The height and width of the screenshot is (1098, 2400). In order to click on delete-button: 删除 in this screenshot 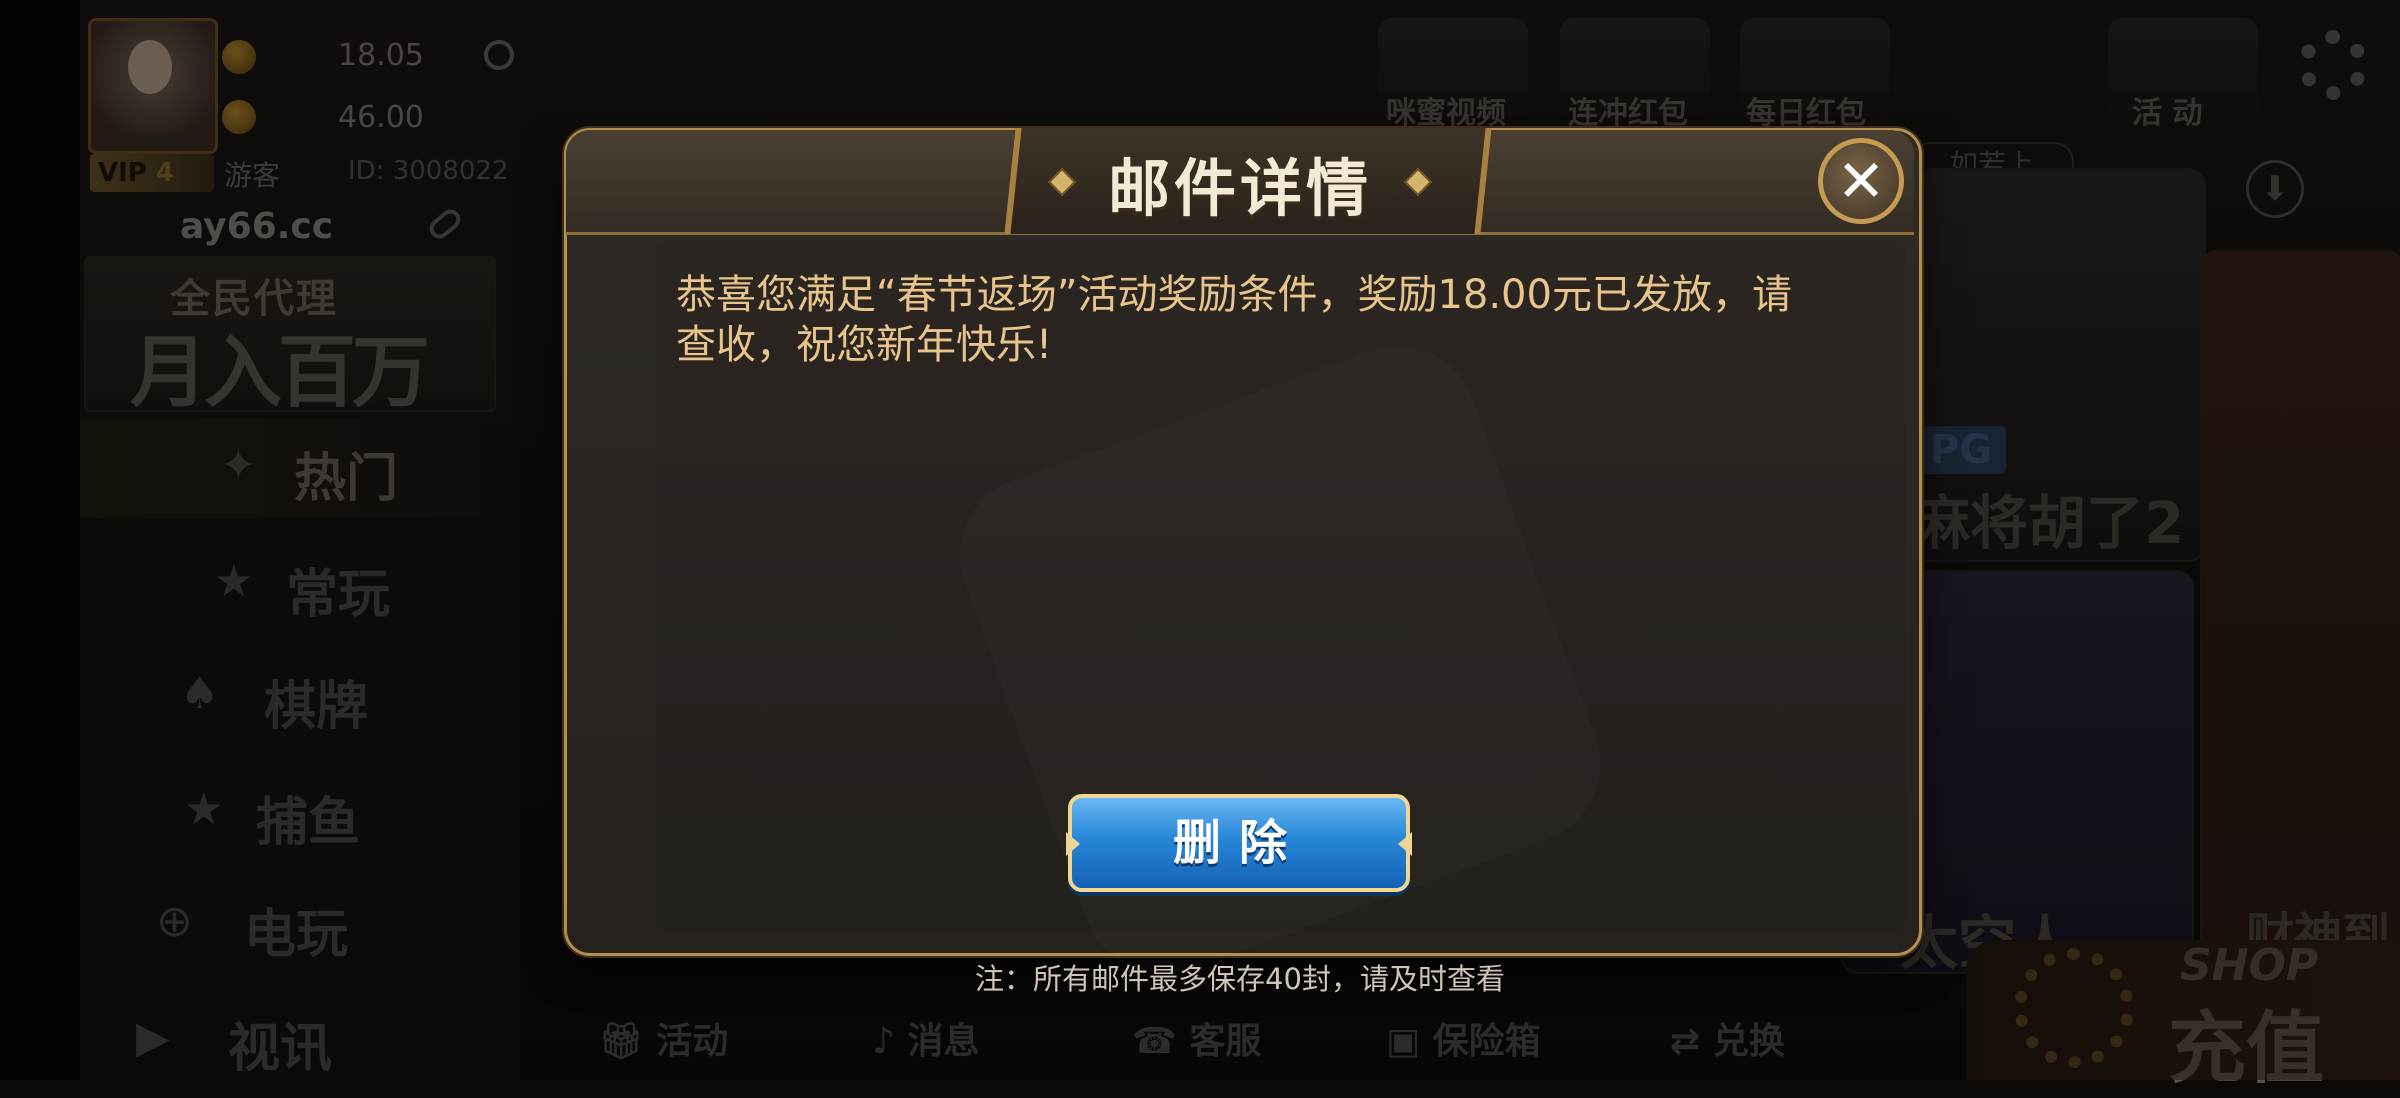, I will do `click(1239, 843)`.